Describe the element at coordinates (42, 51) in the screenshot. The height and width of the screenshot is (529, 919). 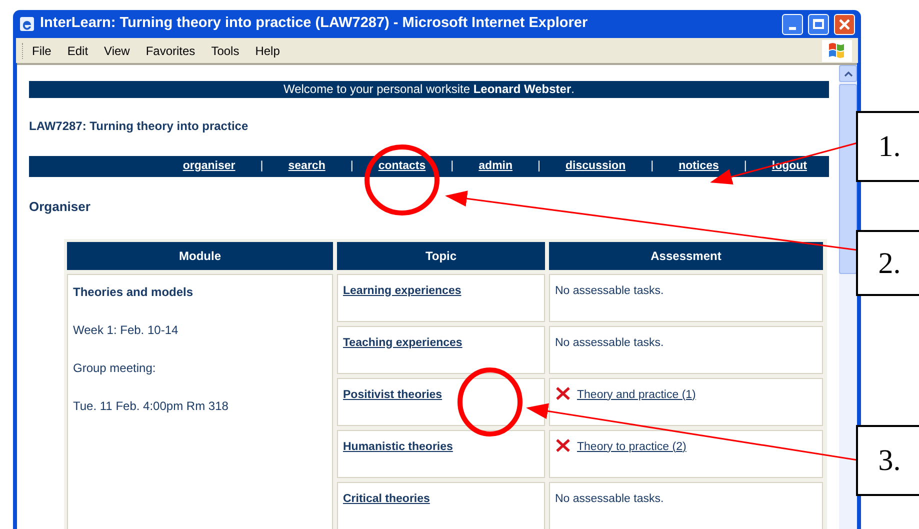
I see `menu-item: File` at that location.